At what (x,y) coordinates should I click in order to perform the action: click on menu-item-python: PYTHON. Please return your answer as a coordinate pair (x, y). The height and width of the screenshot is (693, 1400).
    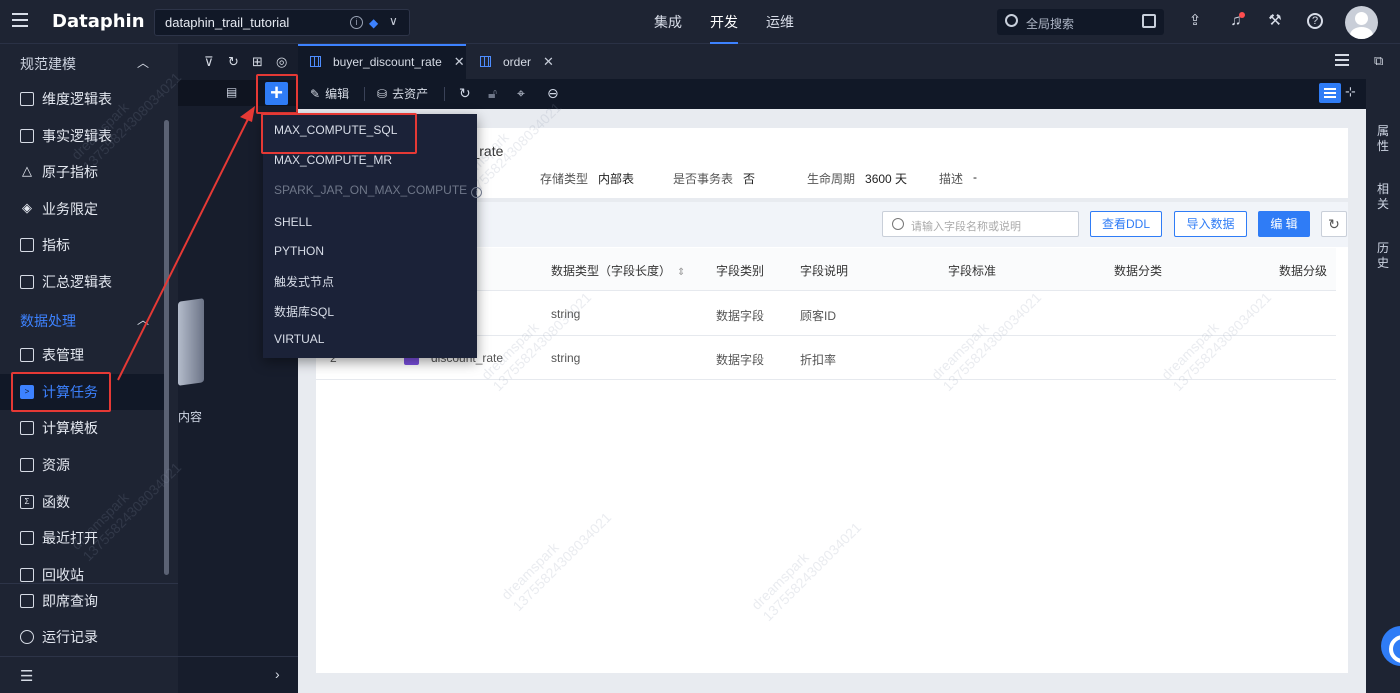
    Looking at the image, I should click on (299, 251).